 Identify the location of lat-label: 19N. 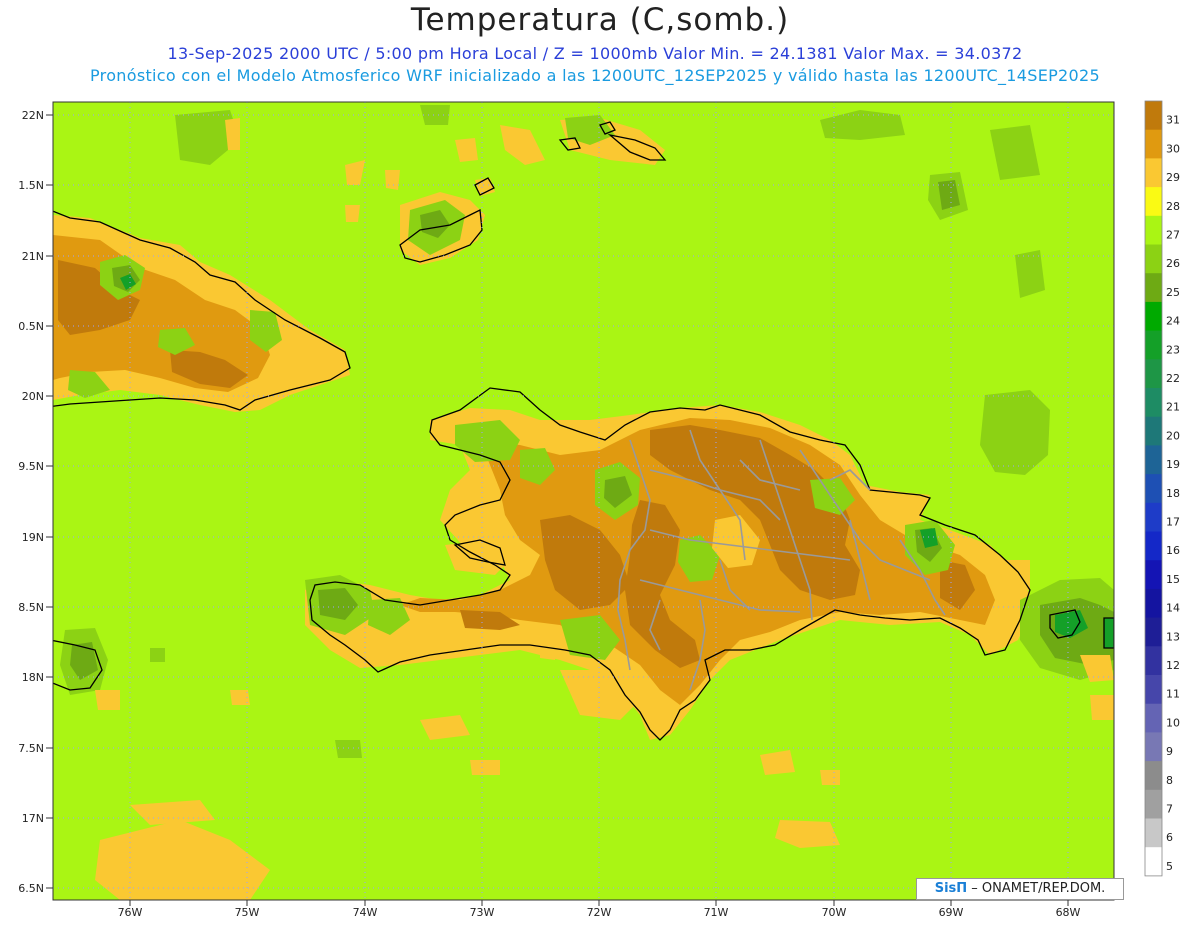
(33, 537).